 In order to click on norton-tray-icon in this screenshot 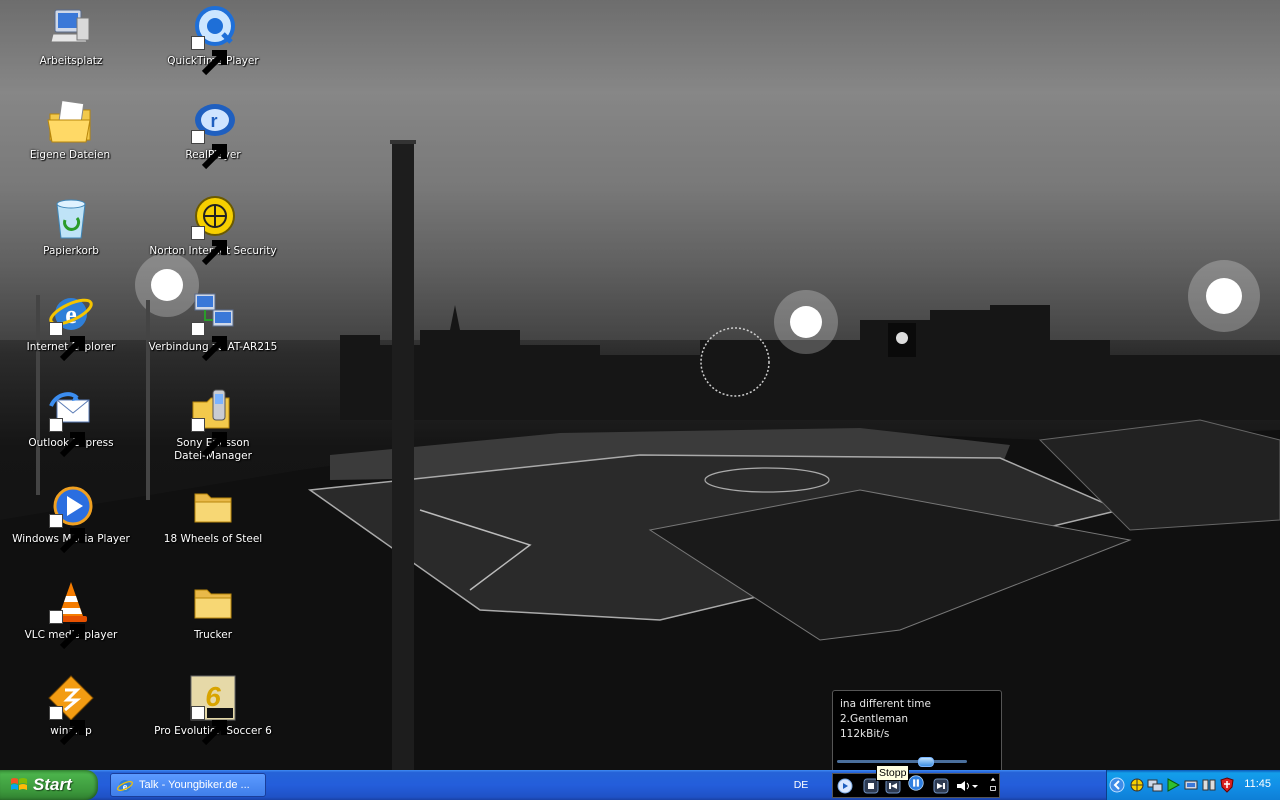, I will do `click(1137, 785)`.